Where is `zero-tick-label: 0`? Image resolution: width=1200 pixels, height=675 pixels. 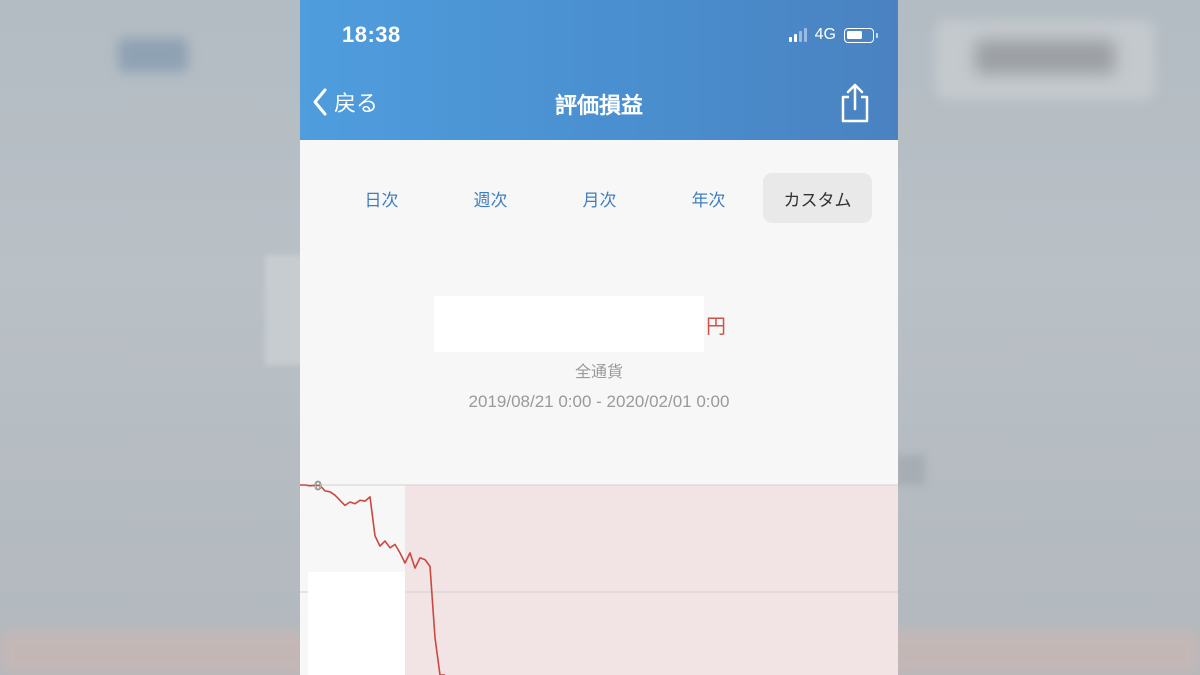
zero-tick-label: 0 is located at coordinates (317, 485).